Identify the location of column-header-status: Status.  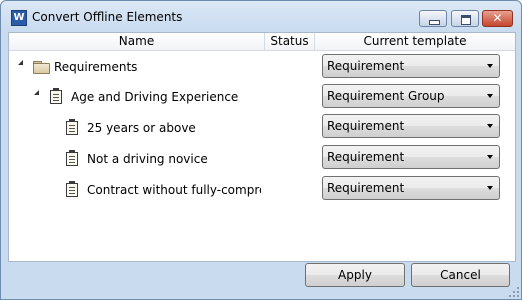
(290, 41).